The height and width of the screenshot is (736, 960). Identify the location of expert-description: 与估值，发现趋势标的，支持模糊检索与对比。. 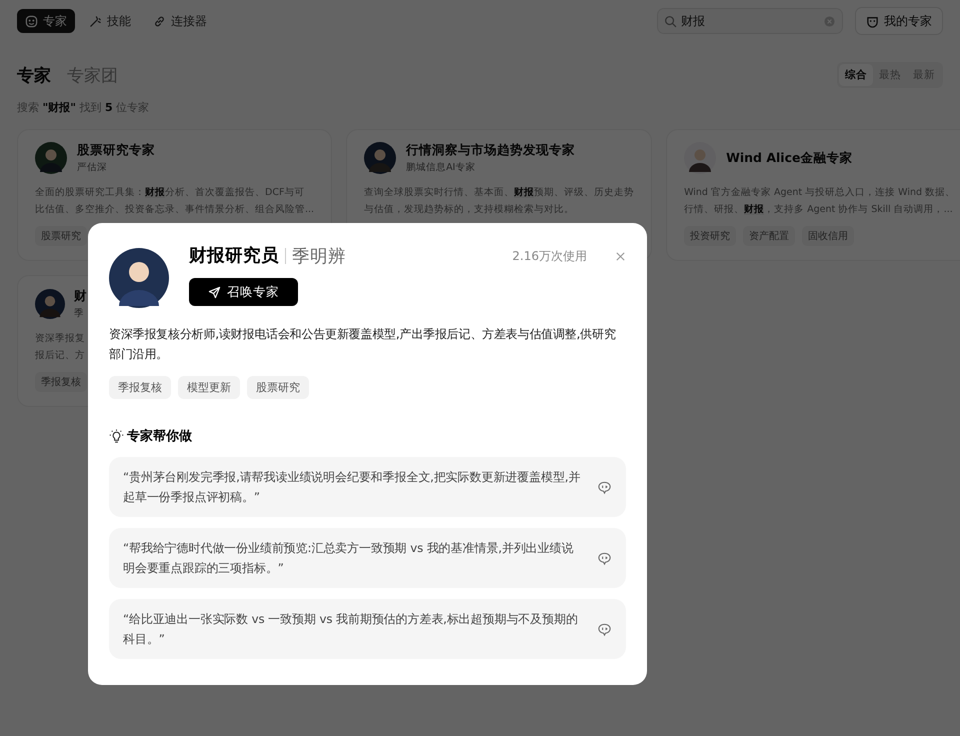
(469, 210).